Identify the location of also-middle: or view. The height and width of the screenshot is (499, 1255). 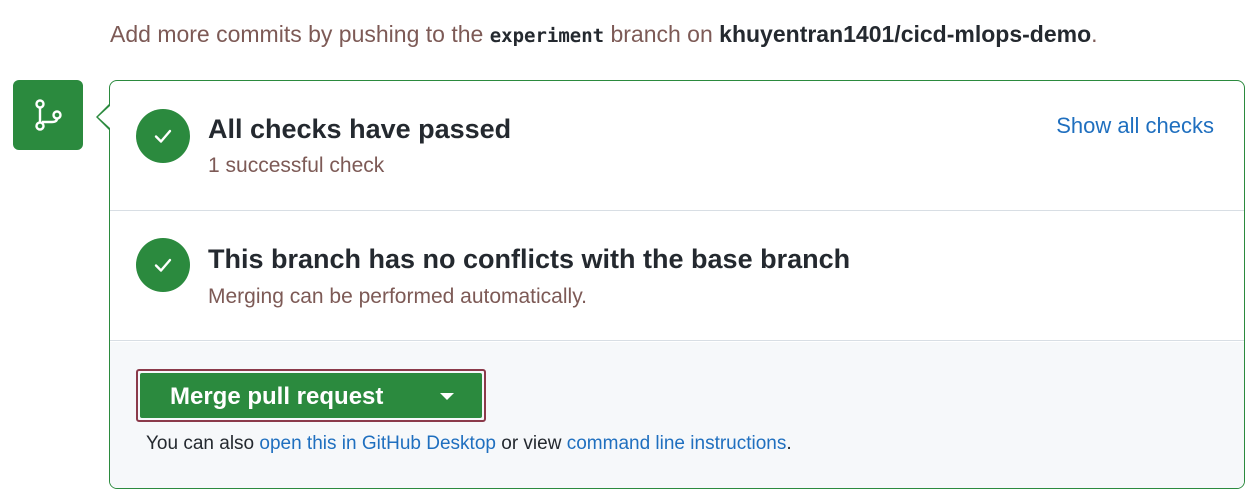
(531, 443).